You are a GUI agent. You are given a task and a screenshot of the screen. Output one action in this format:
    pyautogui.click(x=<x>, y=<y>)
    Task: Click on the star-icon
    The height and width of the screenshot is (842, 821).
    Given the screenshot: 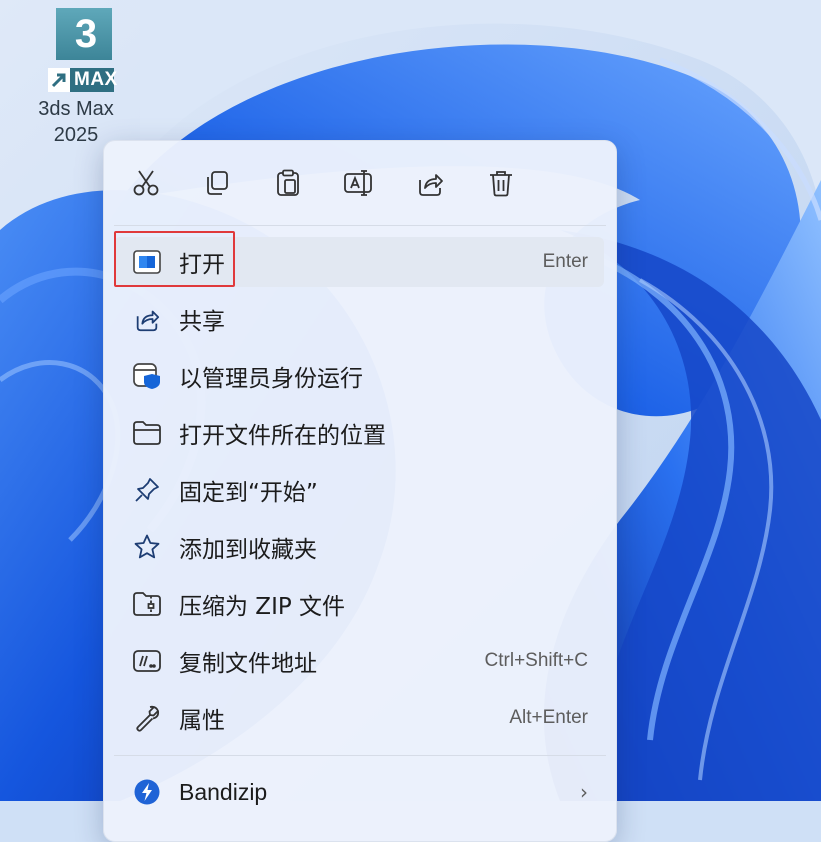 What is the action you would take?
    pyautogui.click(x=147, y=547)
    